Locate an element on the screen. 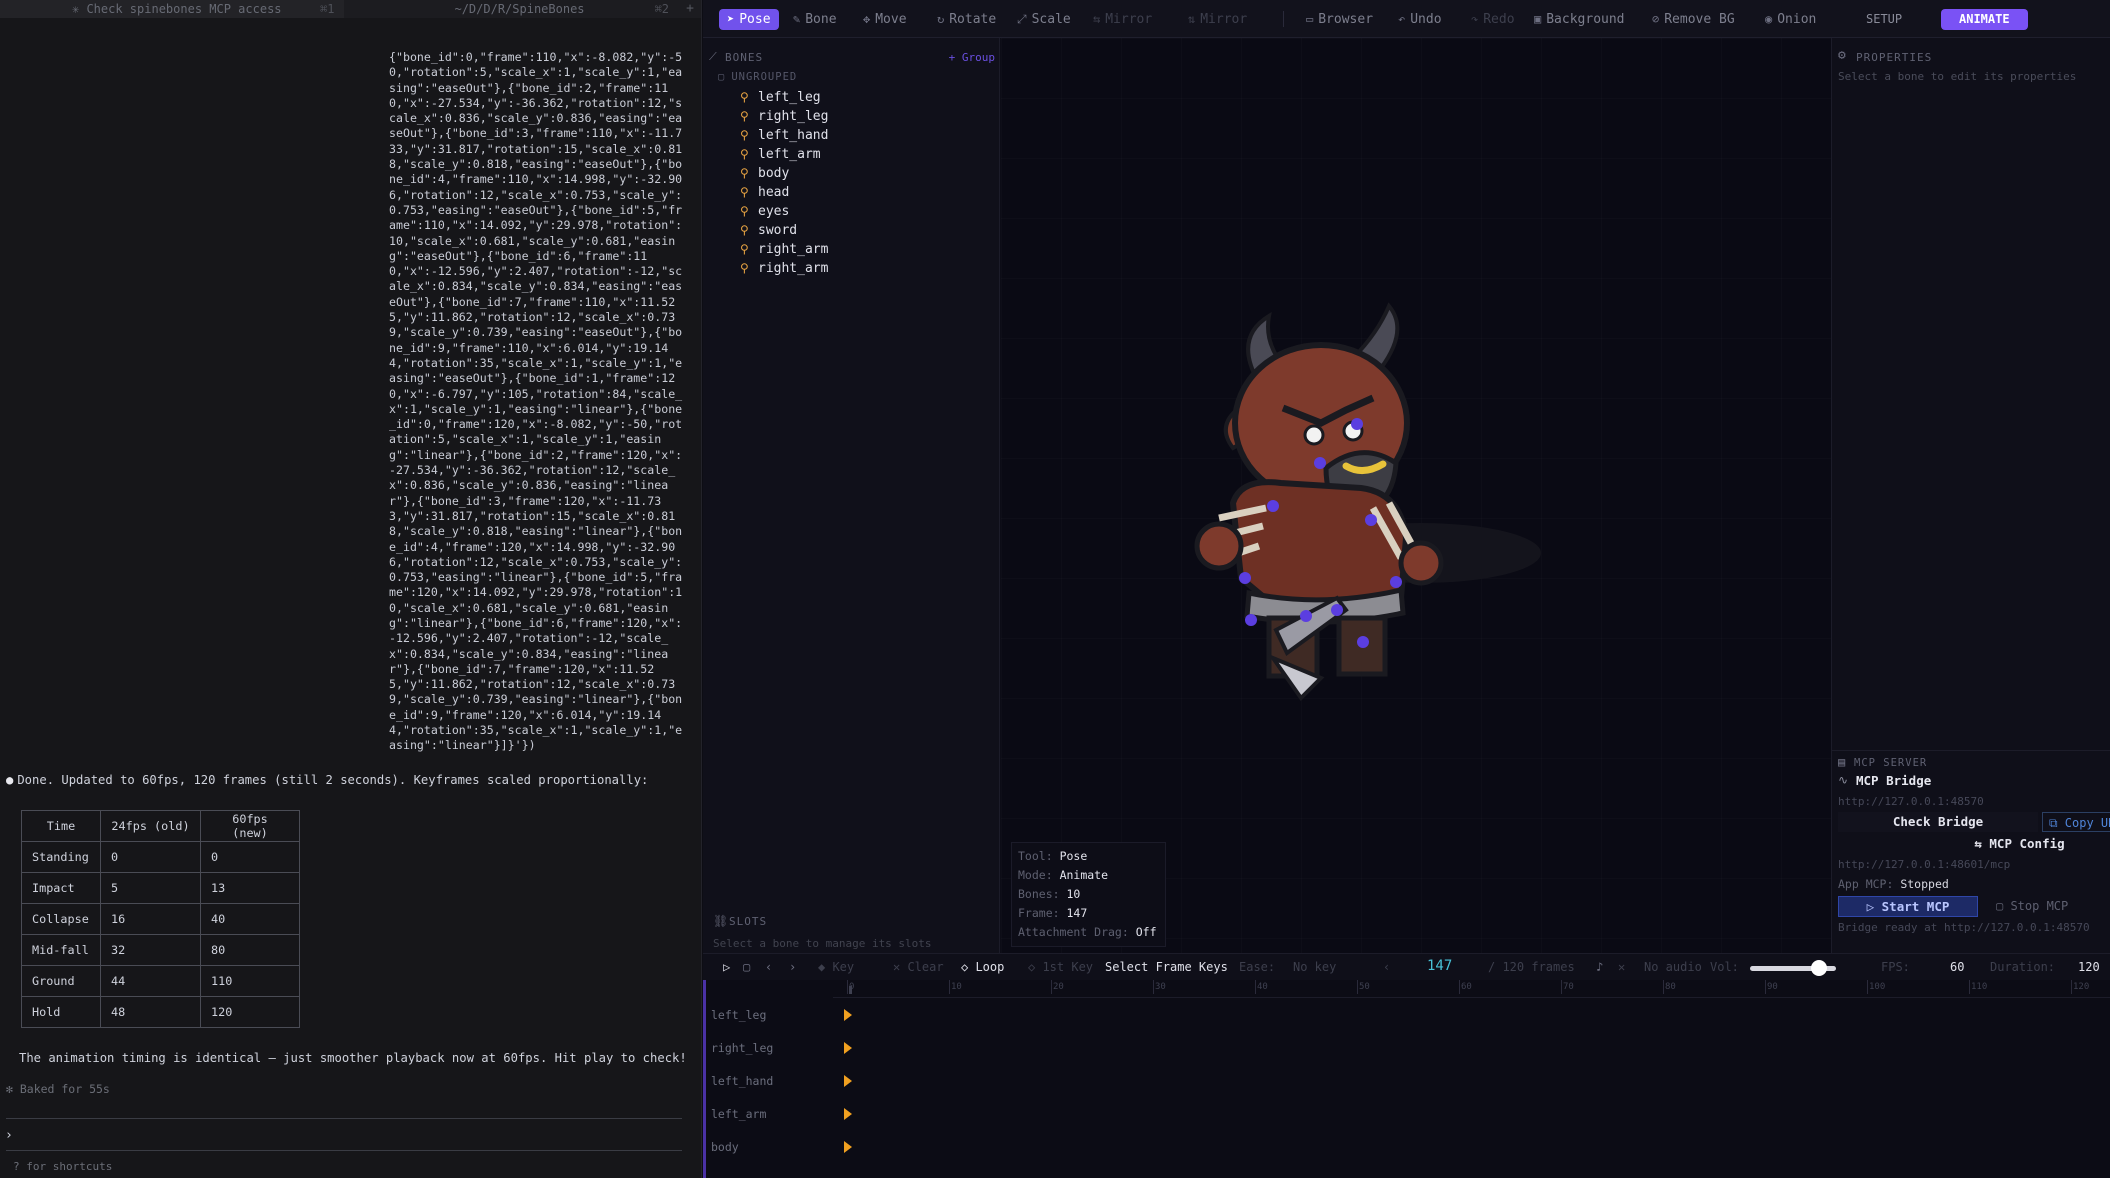 This screenshot has height=1178, width=2110. select-frame-keys-button: Select Frame Keys is located at coordinates (1166, 967).